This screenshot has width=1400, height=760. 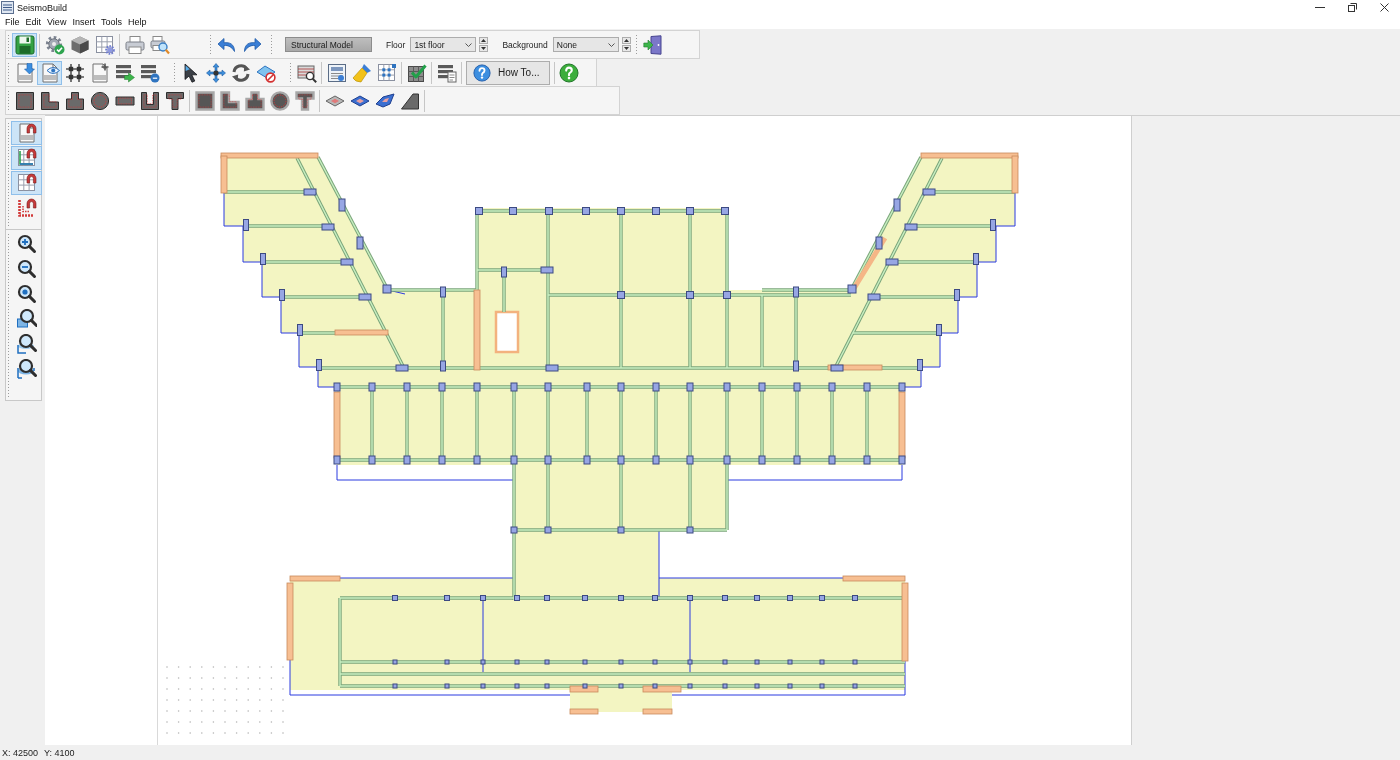 I want to click on layers-document-icon, so click(x=446, y=72).